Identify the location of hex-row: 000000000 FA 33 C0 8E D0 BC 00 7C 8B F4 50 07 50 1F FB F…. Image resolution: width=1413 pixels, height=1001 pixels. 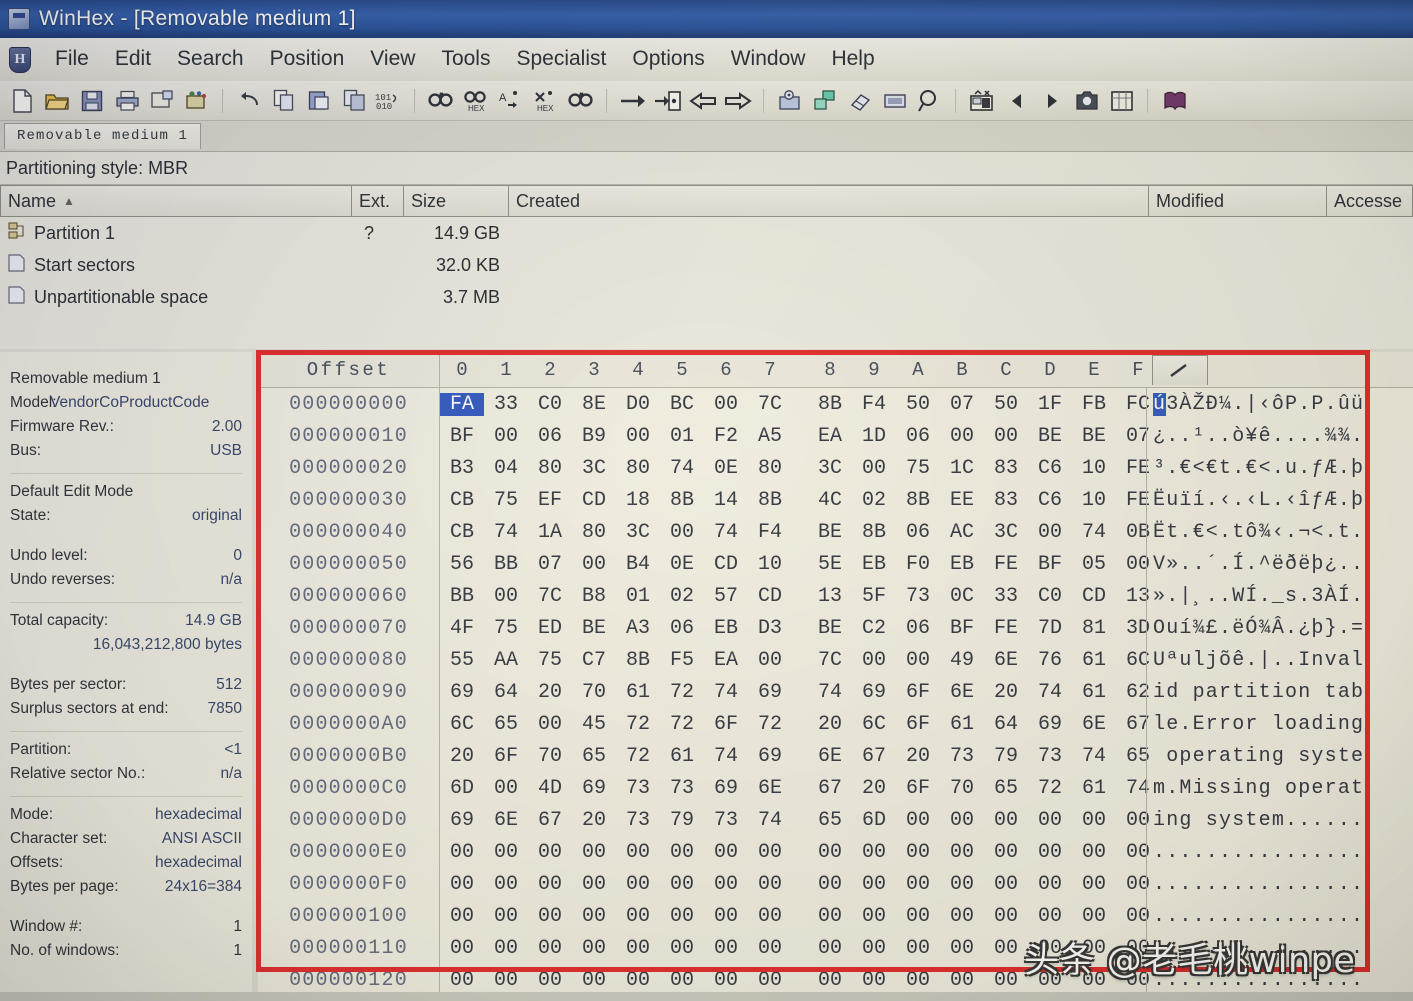
(835, 404).